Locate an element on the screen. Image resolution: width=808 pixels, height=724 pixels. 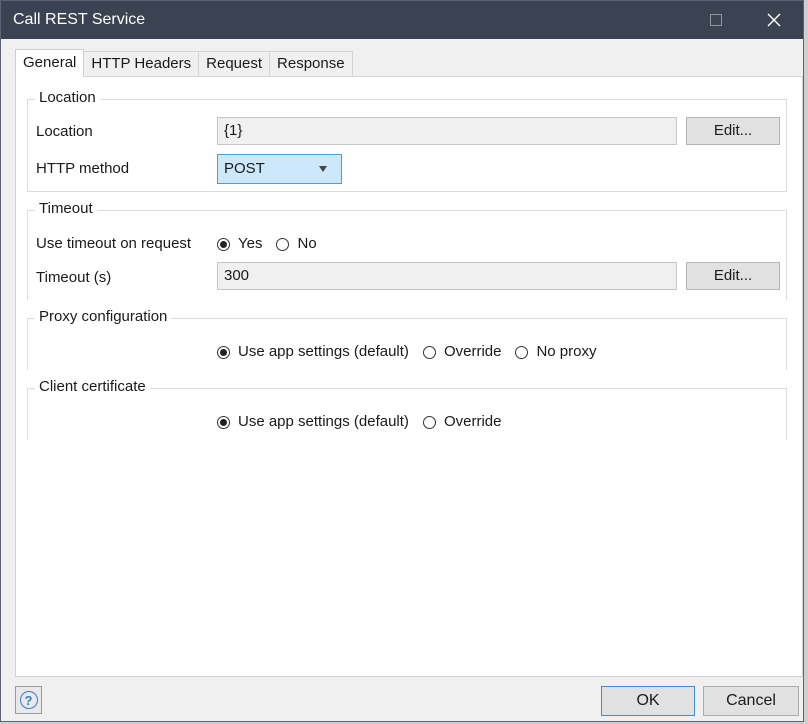
timeout-no-radio: No is located at coordinates (296, 244).